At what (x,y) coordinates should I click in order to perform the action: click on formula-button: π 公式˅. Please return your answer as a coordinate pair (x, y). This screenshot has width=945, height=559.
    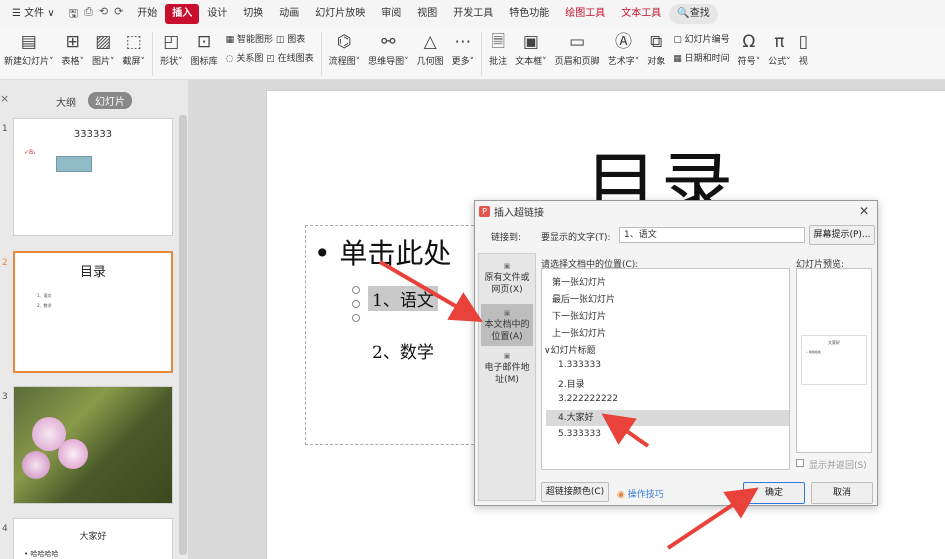
    Looking at the image, I should click on (779, 48).